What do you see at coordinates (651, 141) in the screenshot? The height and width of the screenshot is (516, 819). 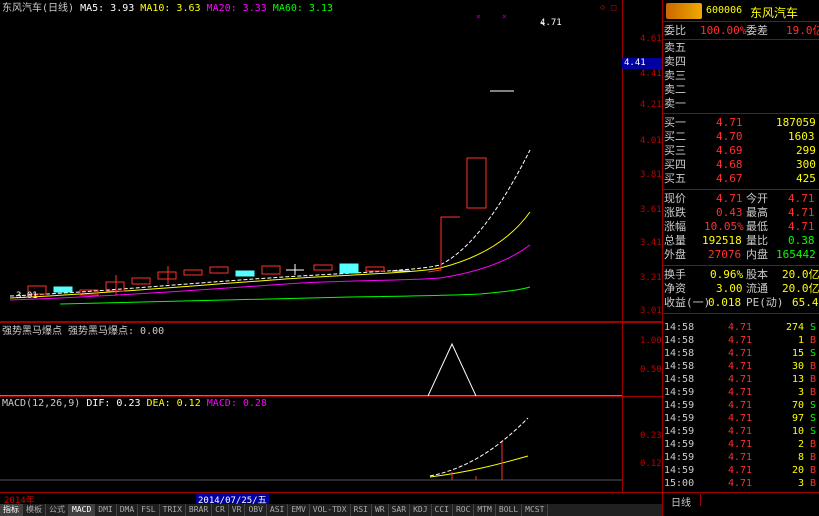 I see `price-axis-label: 4.01` at bounding box center [651, 141].